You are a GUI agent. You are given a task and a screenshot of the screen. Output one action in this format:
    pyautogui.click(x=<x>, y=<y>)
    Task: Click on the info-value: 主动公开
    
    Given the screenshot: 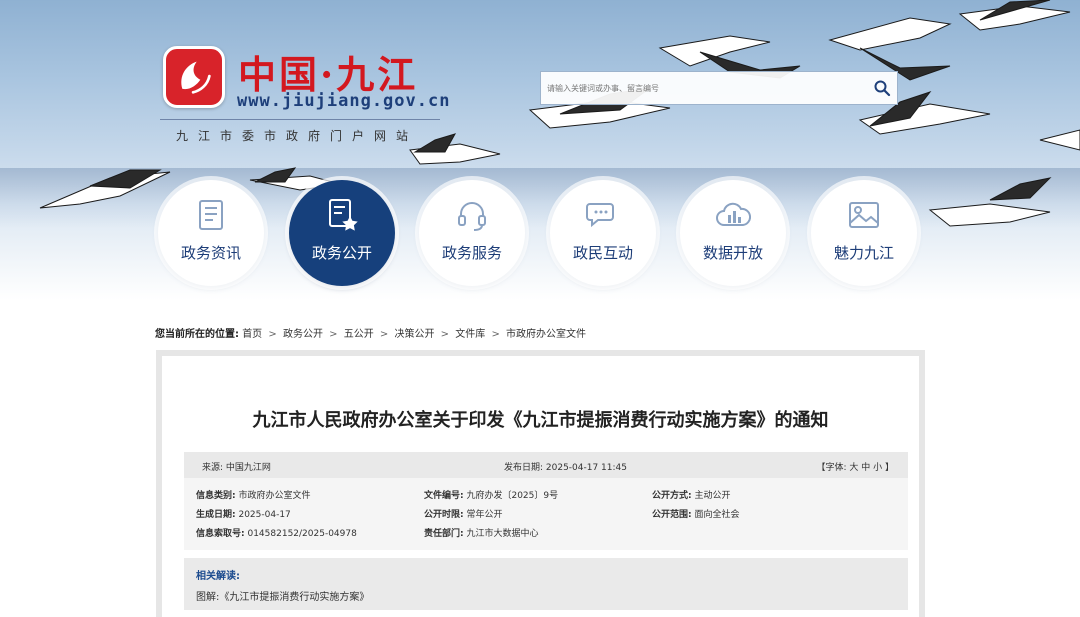 What is the action you would take?
    pyautogui.click(x=712, y=496)
    